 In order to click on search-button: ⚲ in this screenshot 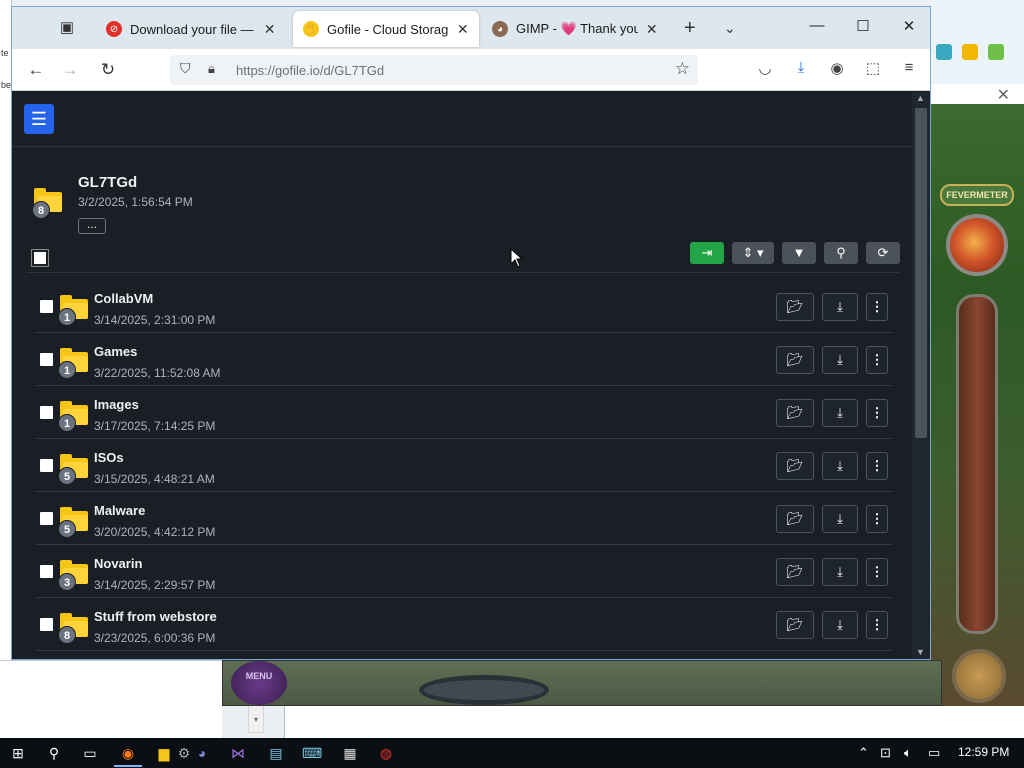, I will do `click(841, 253)`.